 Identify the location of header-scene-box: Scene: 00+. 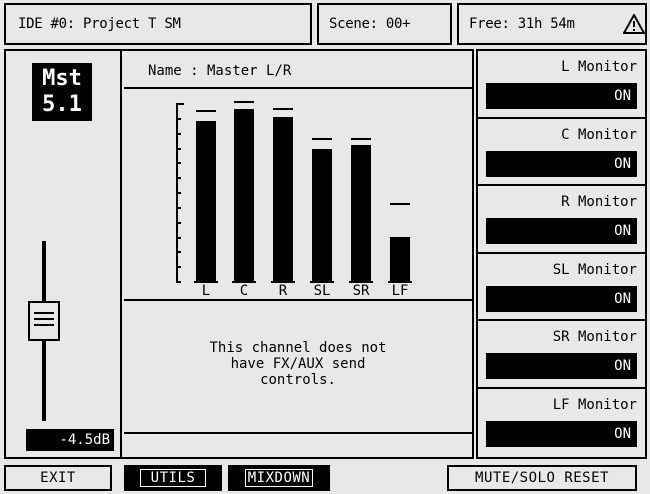
(384, 24).